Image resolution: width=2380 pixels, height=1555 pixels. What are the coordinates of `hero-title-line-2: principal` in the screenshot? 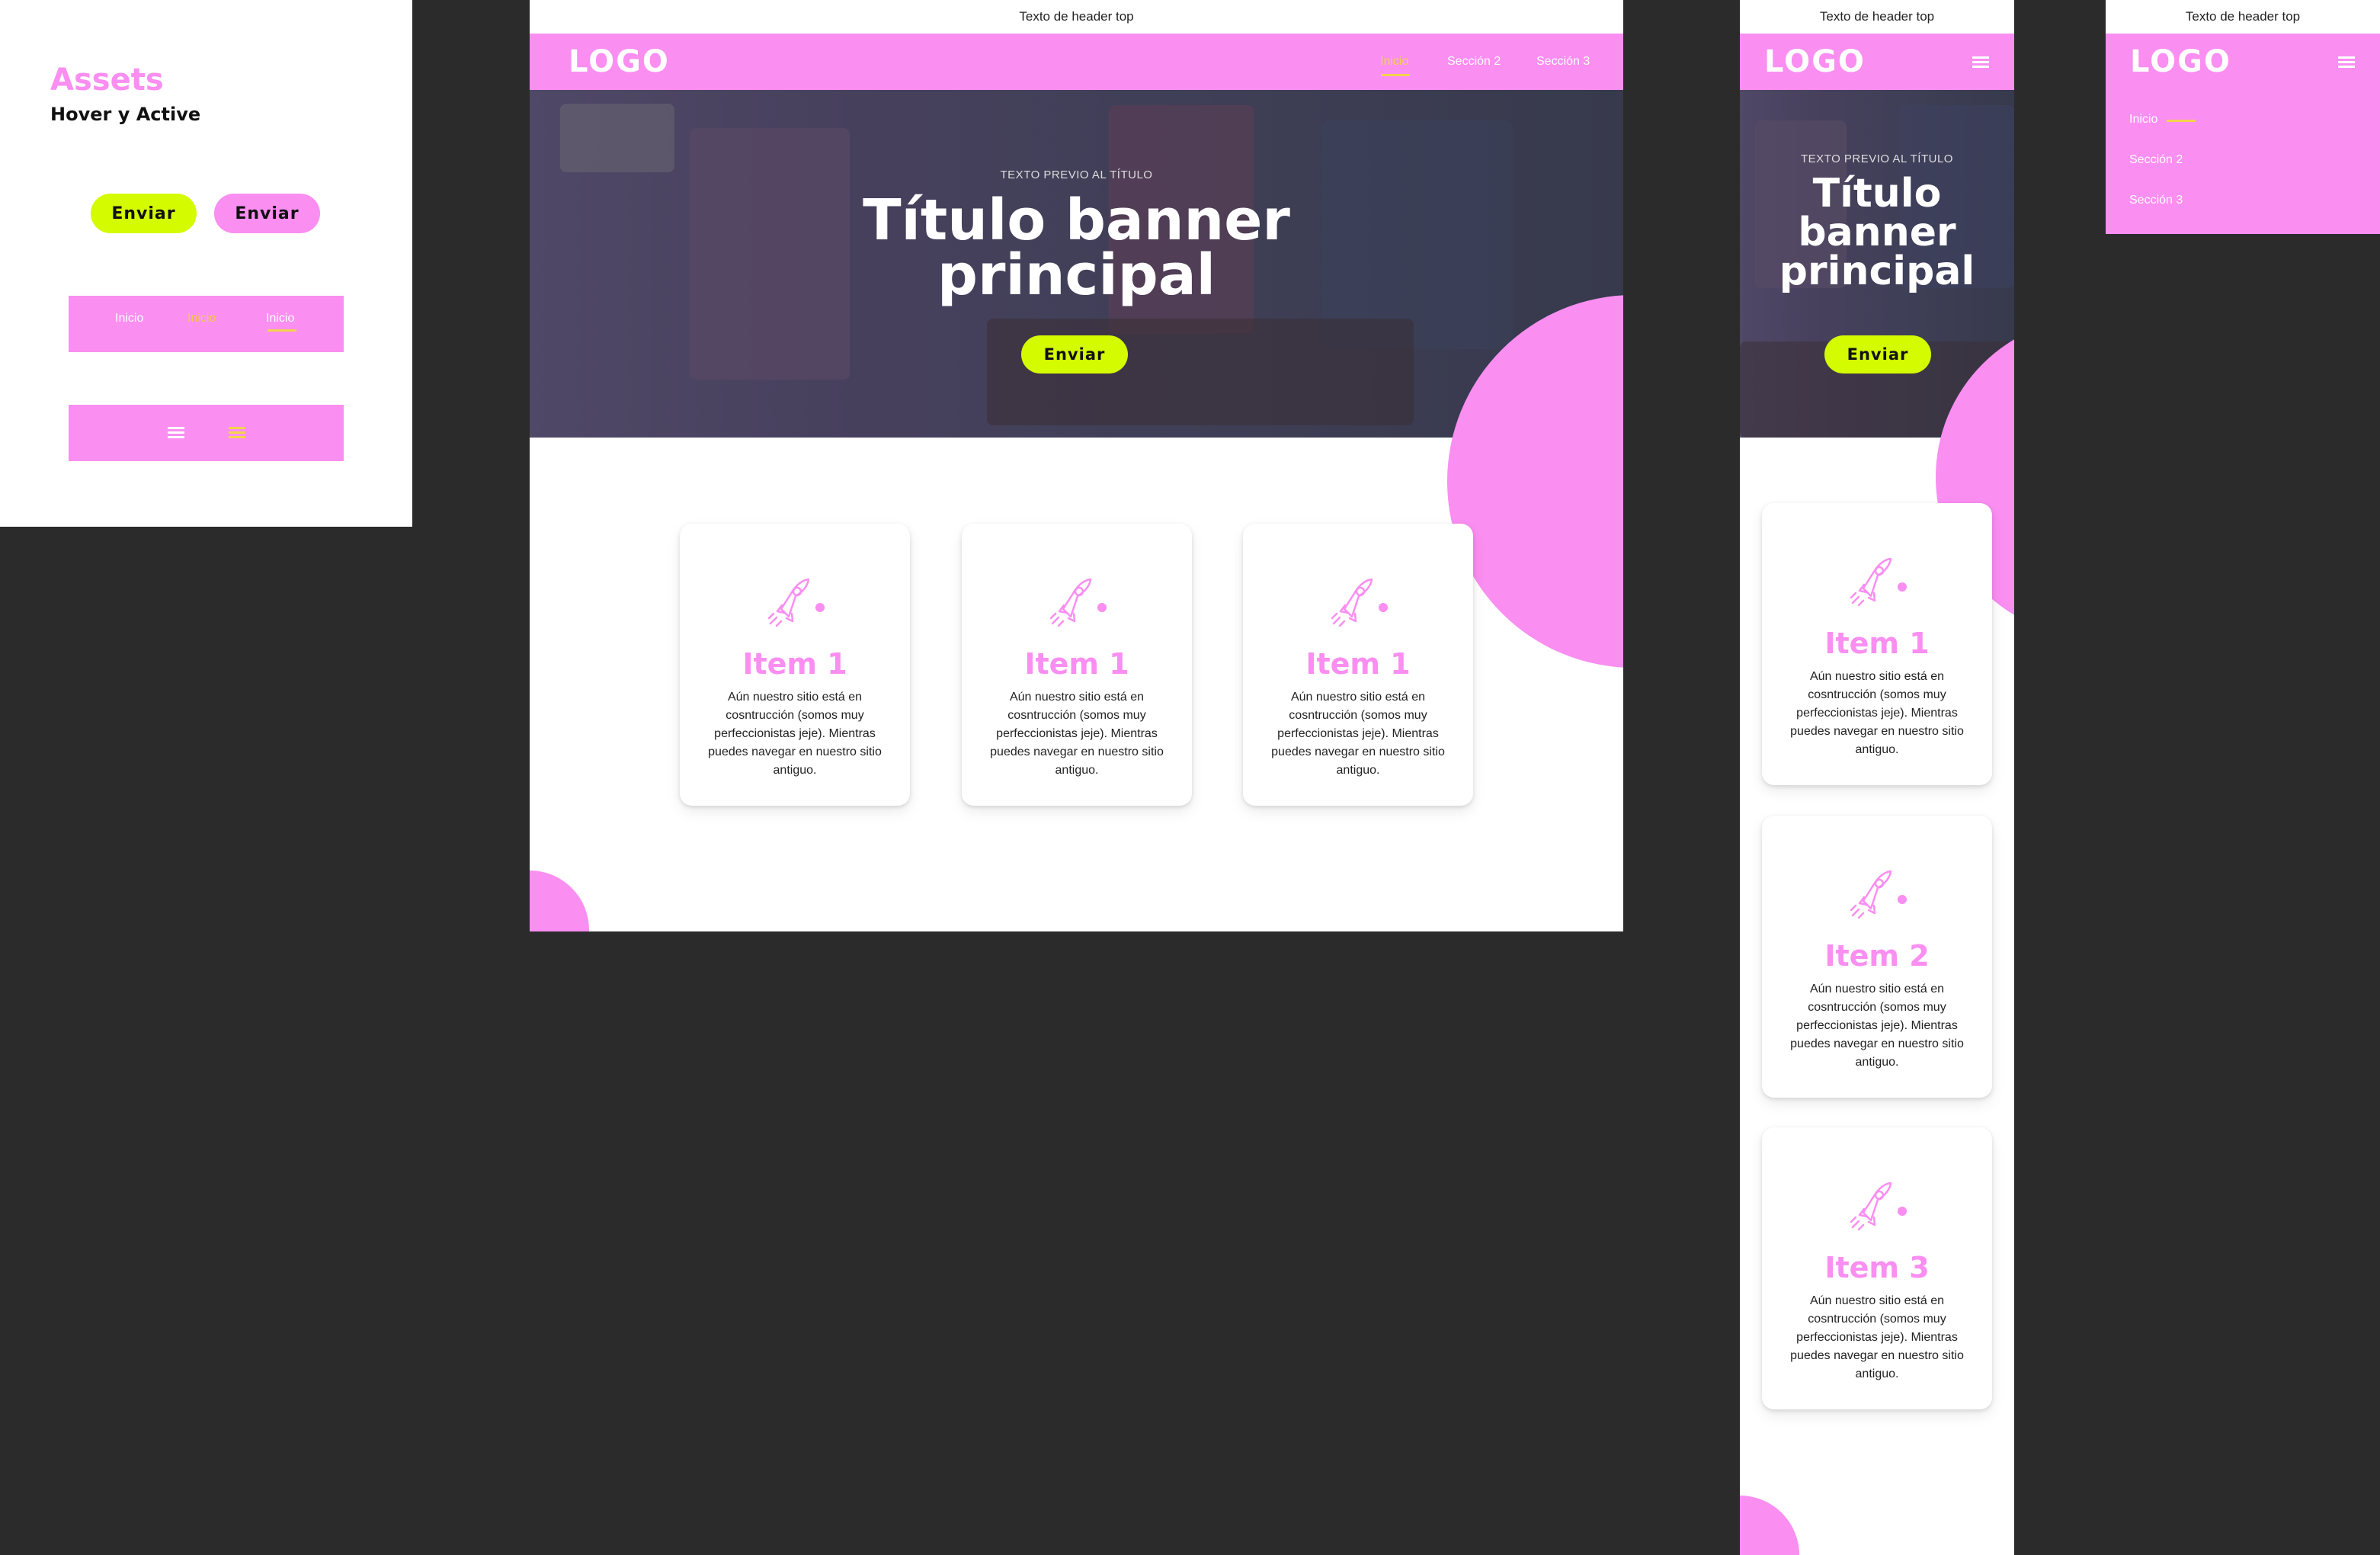 It's located at (1076, 275).